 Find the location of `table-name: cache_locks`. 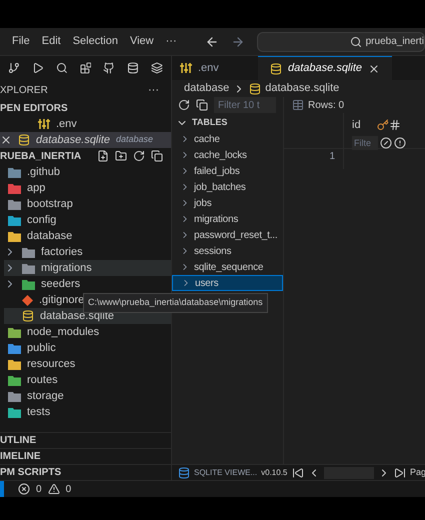

table-name: cache_locks is located at coordinates (220, 155).